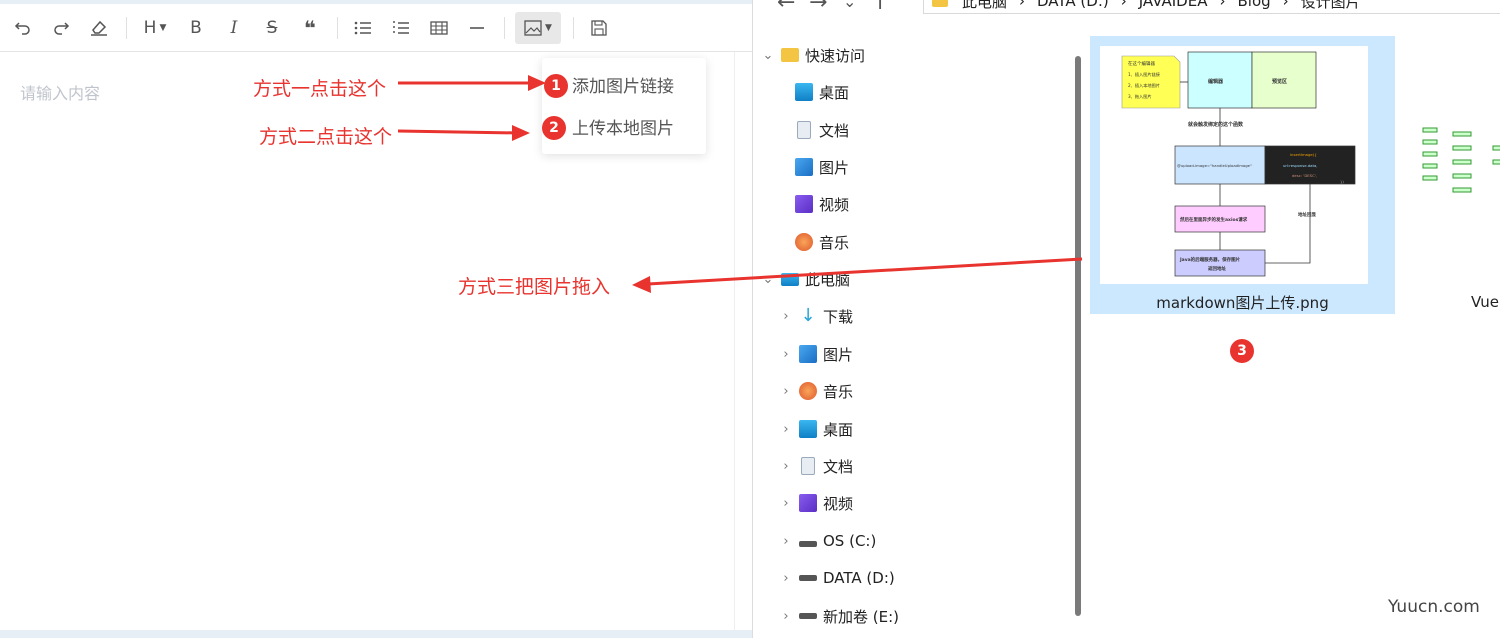 This screenshot has height=638, width=1500. What do you see at coordinates (459, 132) in the screenshot?
I see `arrow-method2` at bounding box center [459, 132].